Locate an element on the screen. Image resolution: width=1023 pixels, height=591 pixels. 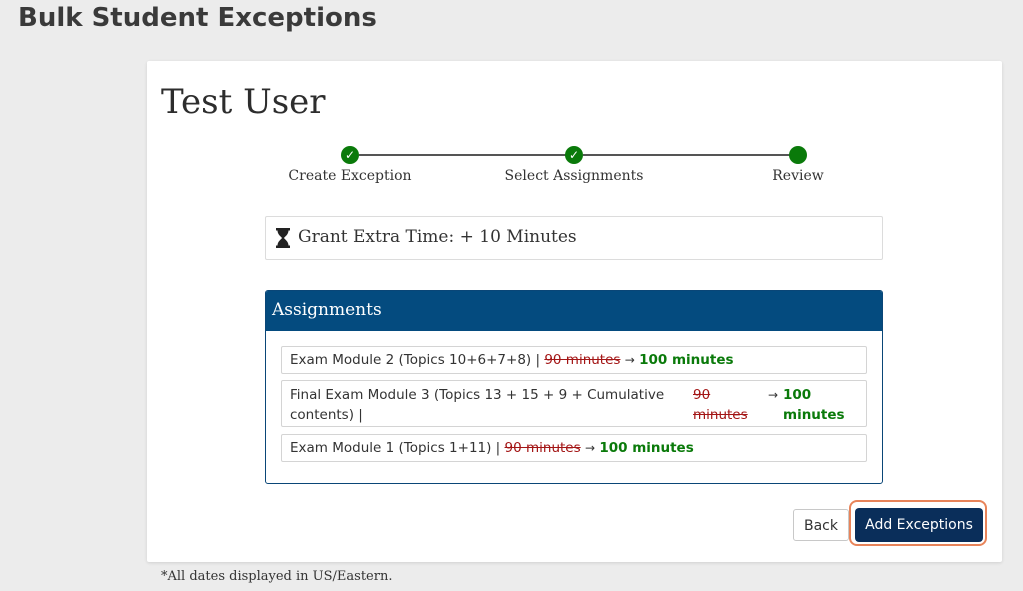
assignment-name: Exam Module 1 (Topics 1+11) | is located at coordinates (395, 448).